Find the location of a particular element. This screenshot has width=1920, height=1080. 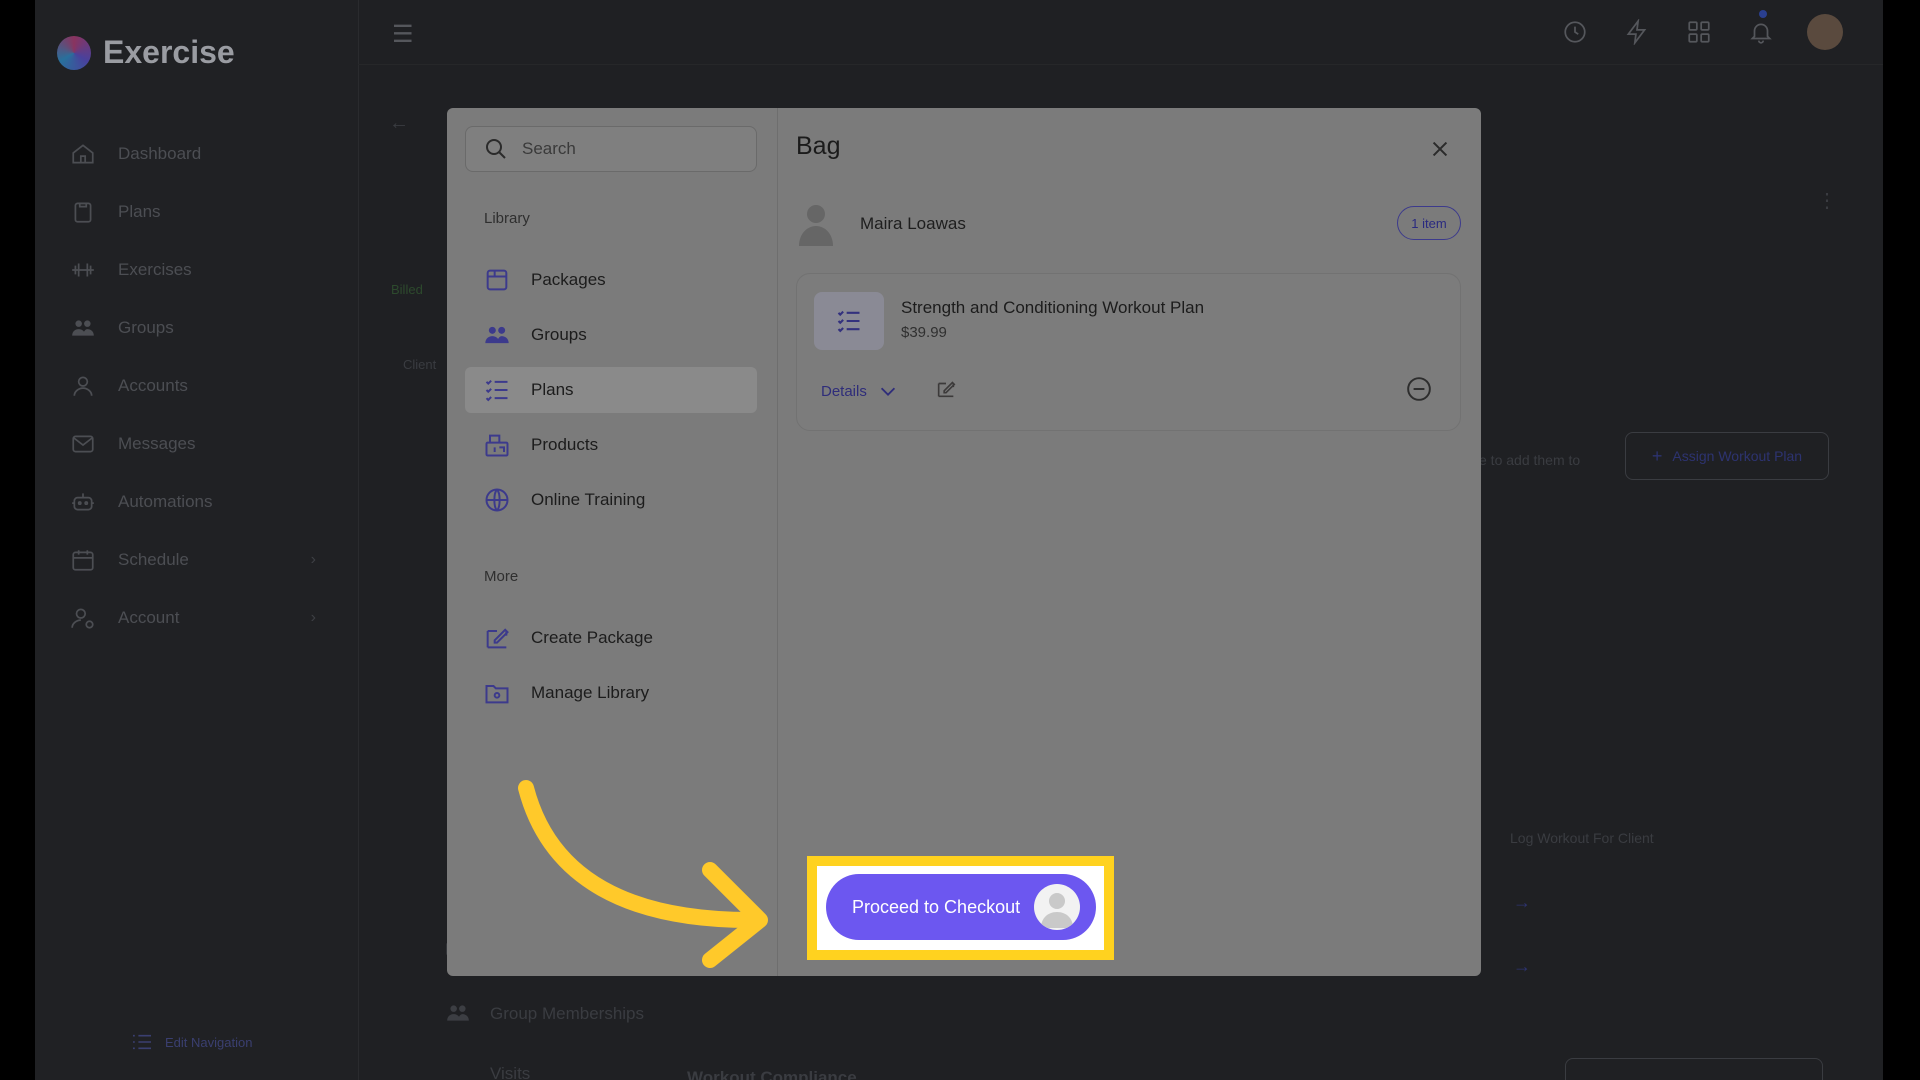

client-avatar-icon is located at coordinates (816, 225).